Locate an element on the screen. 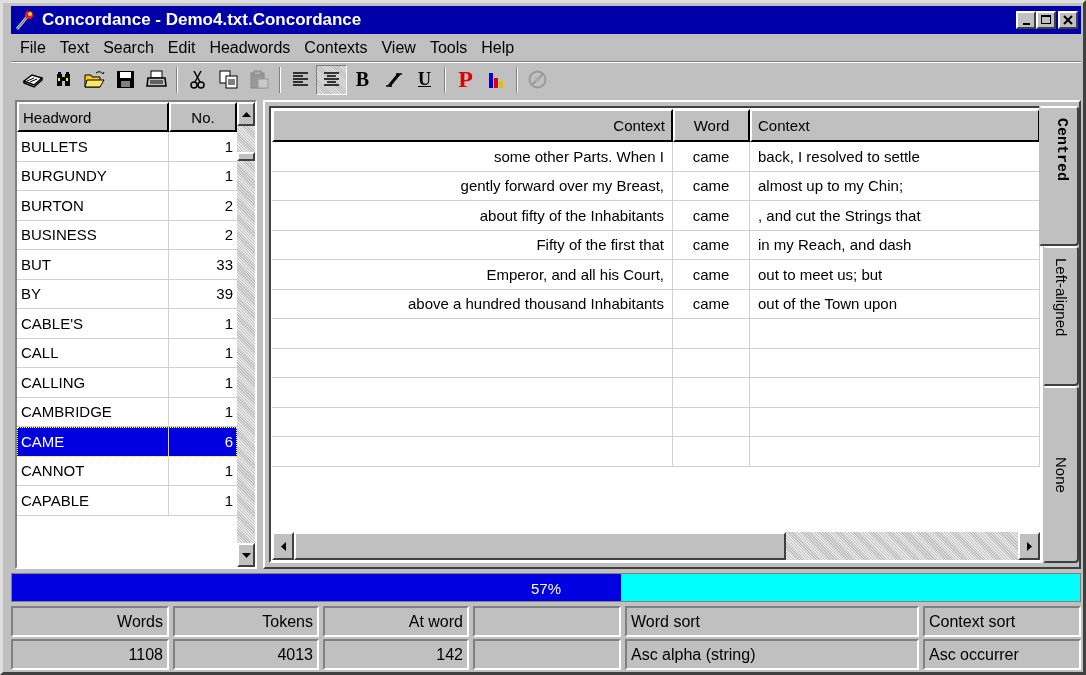 The width and height of the screenshot is (1086, 675). scroll-right-button is located at coordinates (1029, 546).